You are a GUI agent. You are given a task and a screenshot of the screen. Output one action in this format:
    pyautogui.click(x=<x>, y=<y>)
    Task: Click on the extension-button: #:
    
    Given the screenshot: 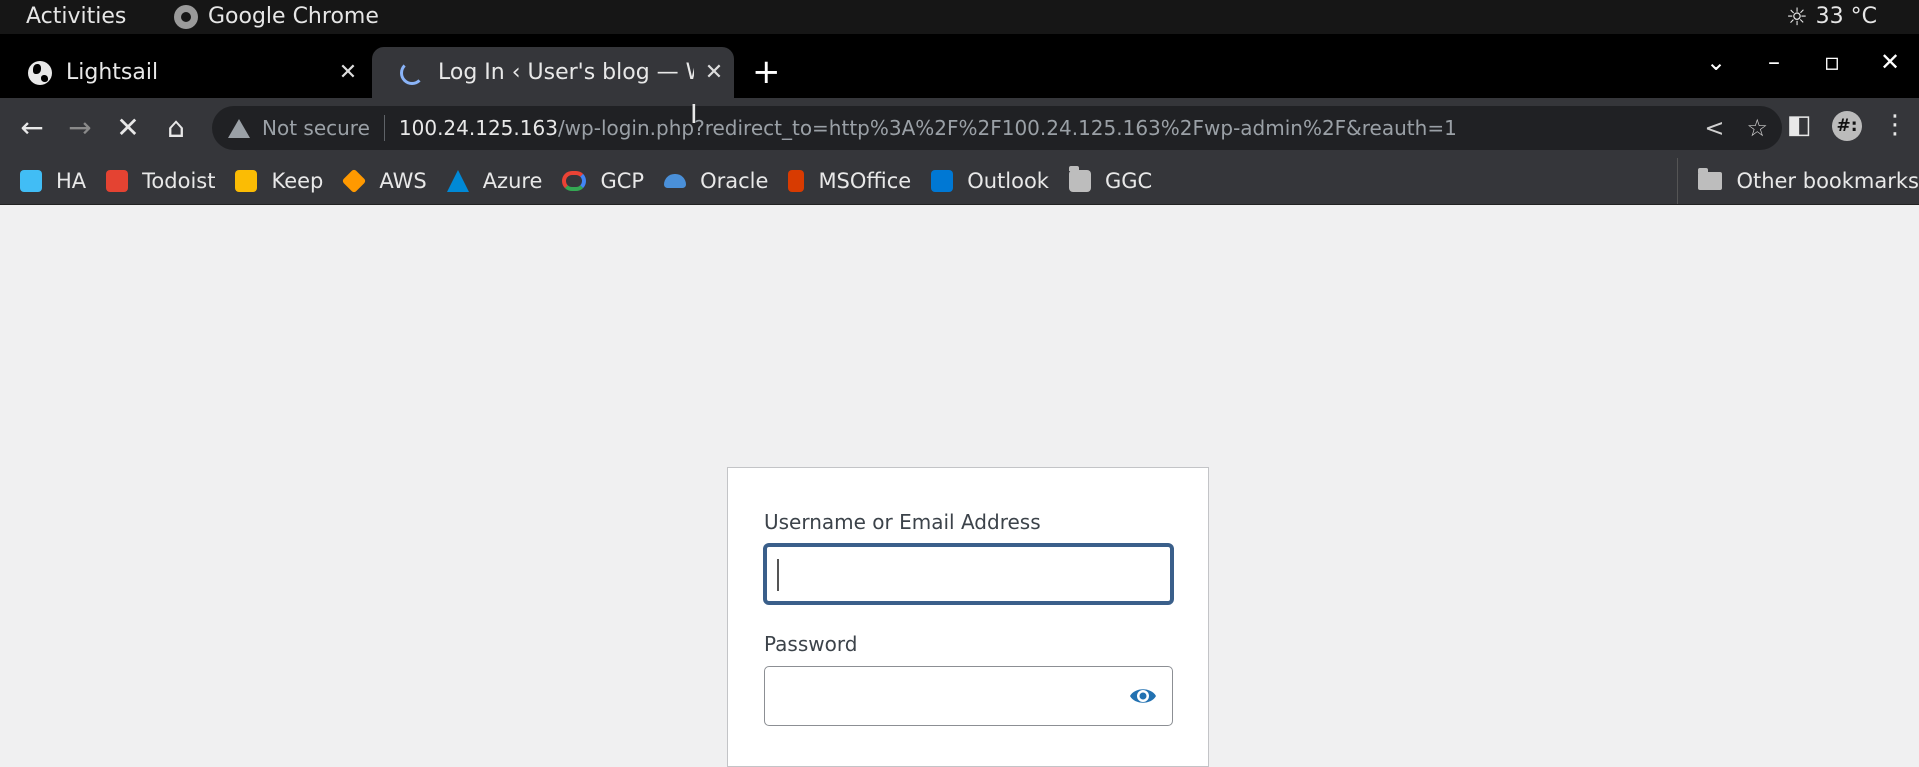 What is the action you would take?
    pyautogui.click(x=1847, y=124)
    